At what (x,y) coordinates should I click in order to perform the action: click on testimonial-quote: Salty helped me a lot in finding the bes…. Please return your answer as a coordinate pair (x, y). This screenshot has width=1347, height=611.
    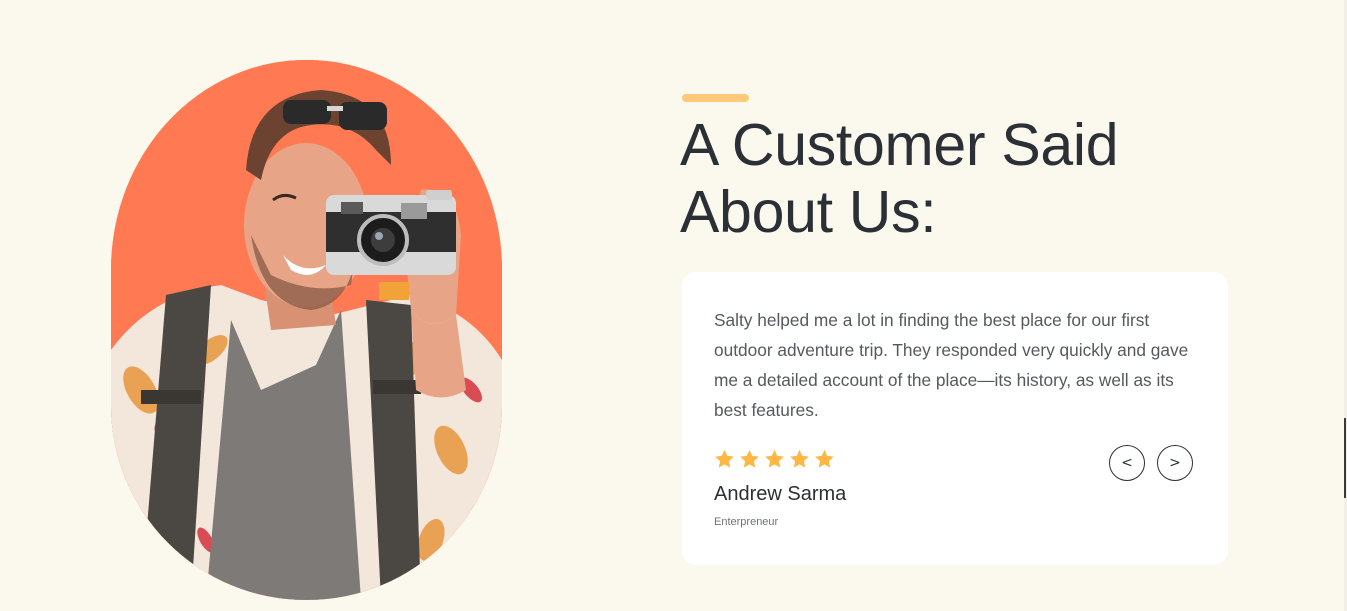
    Looking at the image, I should click on (951, 365).